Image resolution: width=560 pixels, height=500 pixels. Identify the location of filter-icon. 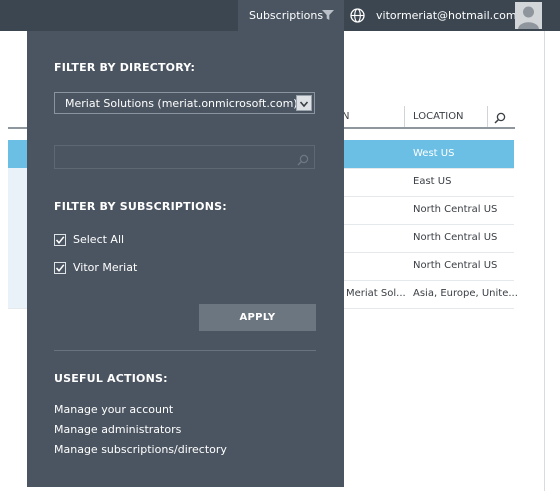
(328, 16).